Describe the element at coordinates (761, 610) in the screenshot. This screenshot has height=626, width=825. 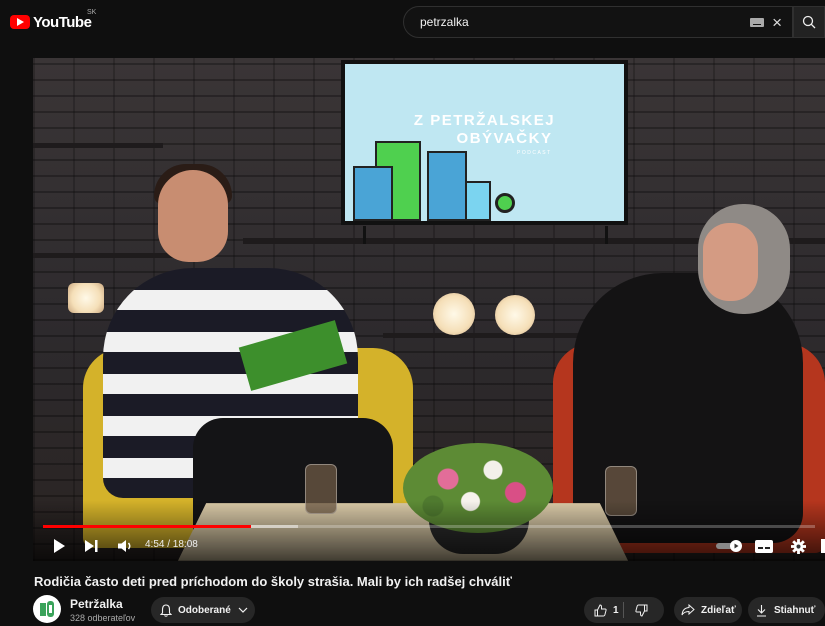
I see `download-icon` at that location.